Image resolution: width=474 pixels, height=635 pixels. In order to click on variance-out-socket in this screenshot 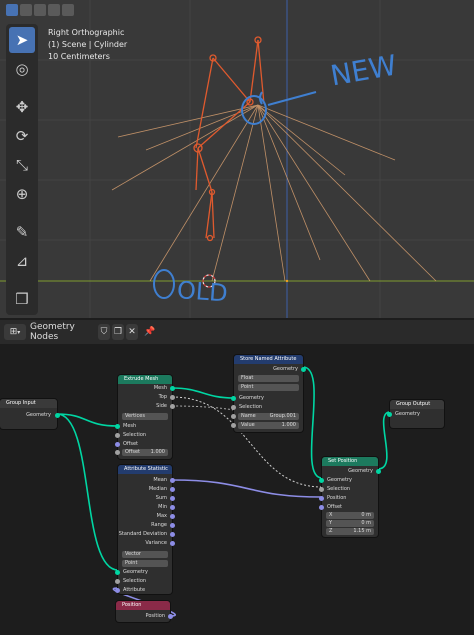, I will do `click(172, 543)`.